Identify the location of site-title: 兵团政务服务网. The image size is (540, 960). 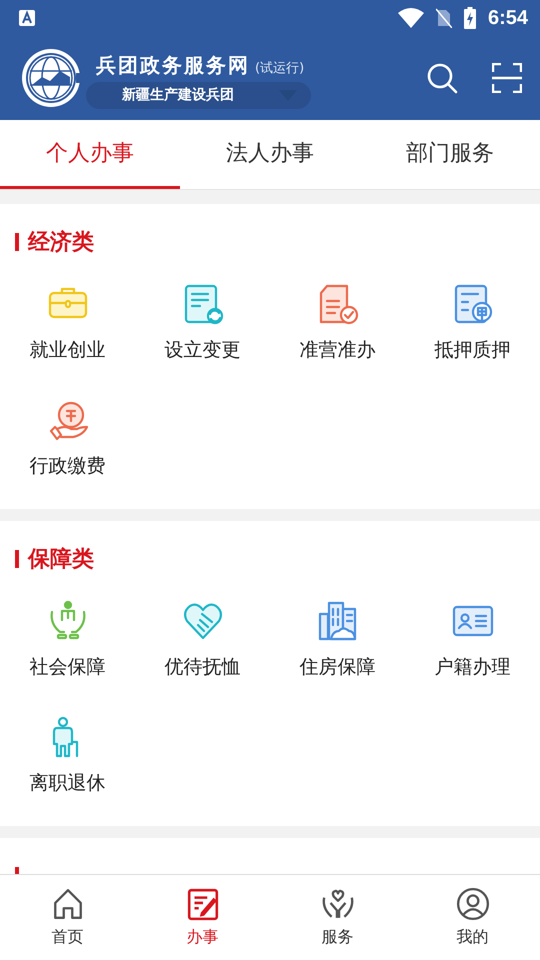
(173, 65).